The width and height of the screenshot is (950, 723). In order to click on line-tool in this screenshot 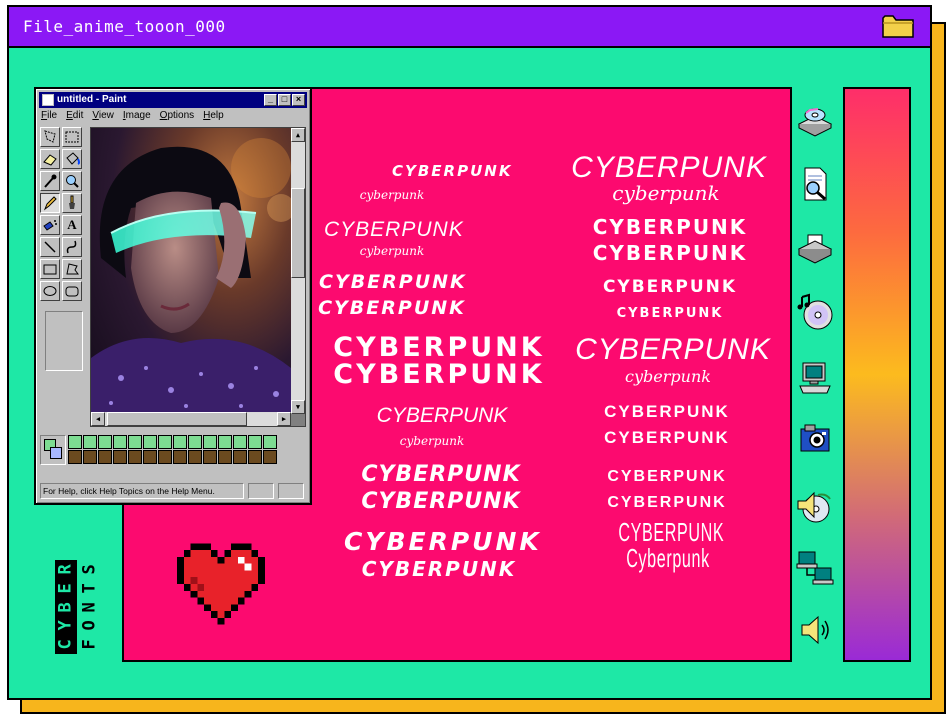, I will do `click(50, 247)`.